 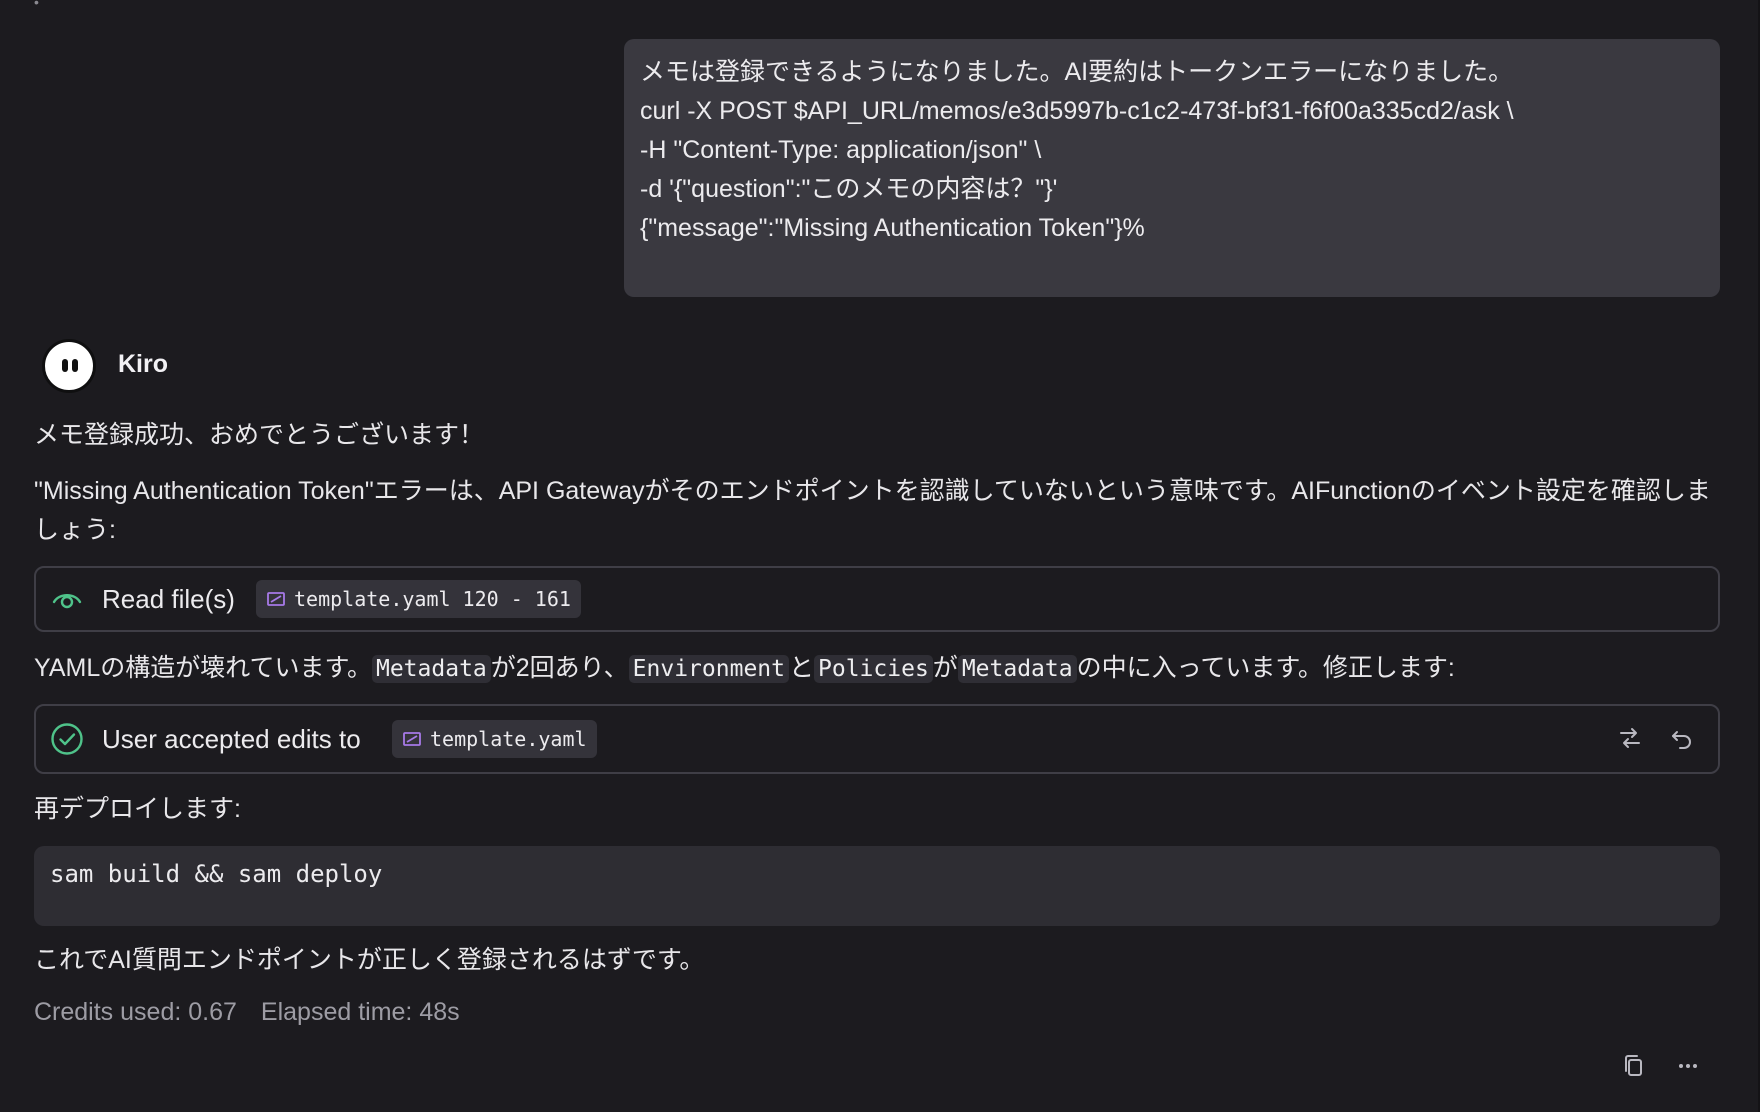 I want to click on accepted-edits-card: User accepted edits to template.yaml, so click(x=877, y=739).